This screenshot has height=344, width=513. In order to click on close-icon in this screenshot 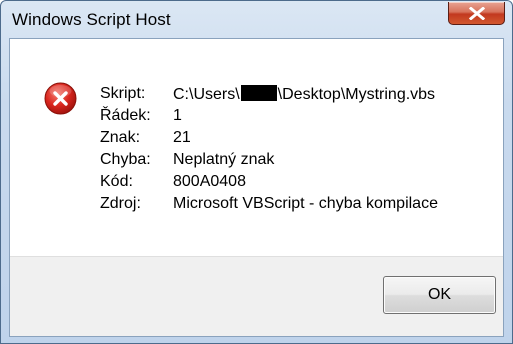, I will do `click(477, 13)`.